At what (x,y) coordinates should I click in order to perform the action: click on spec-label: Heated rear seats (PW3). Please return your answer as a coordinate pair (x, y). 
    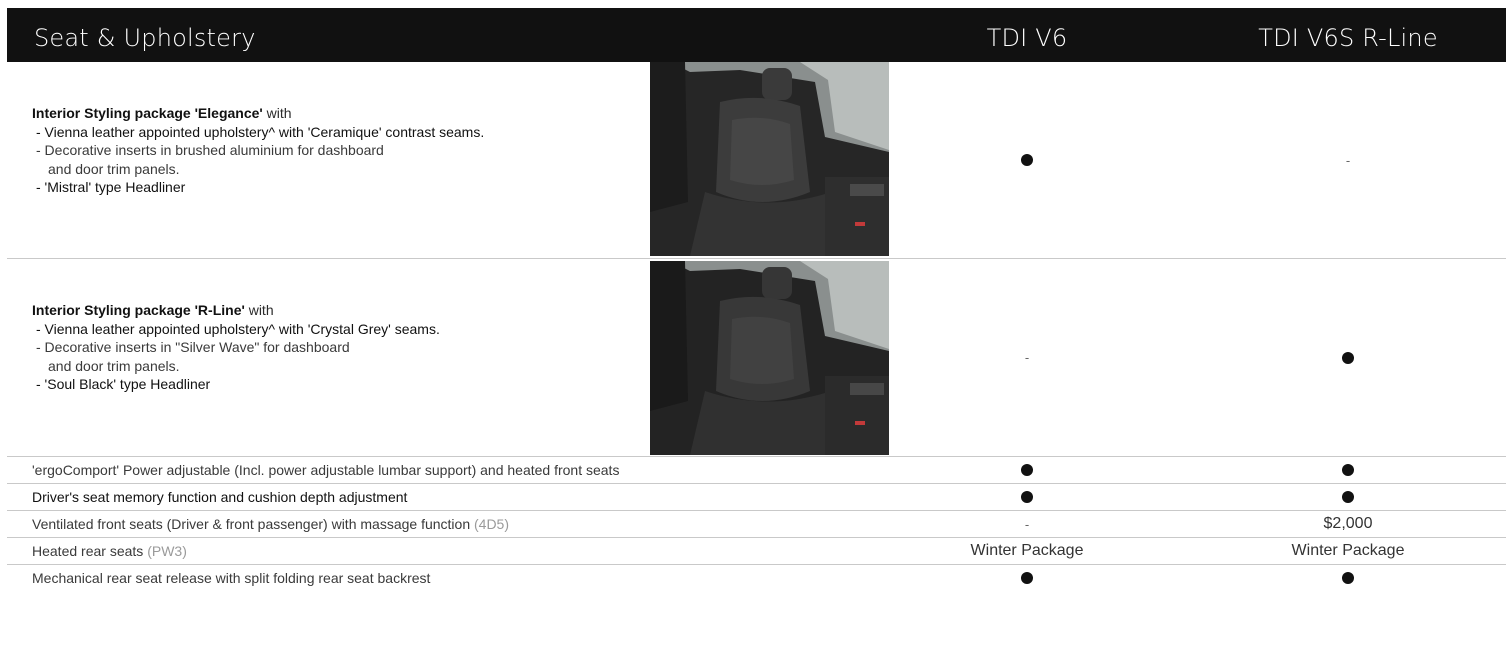
    Looking at the image, I should click on (109, 551).